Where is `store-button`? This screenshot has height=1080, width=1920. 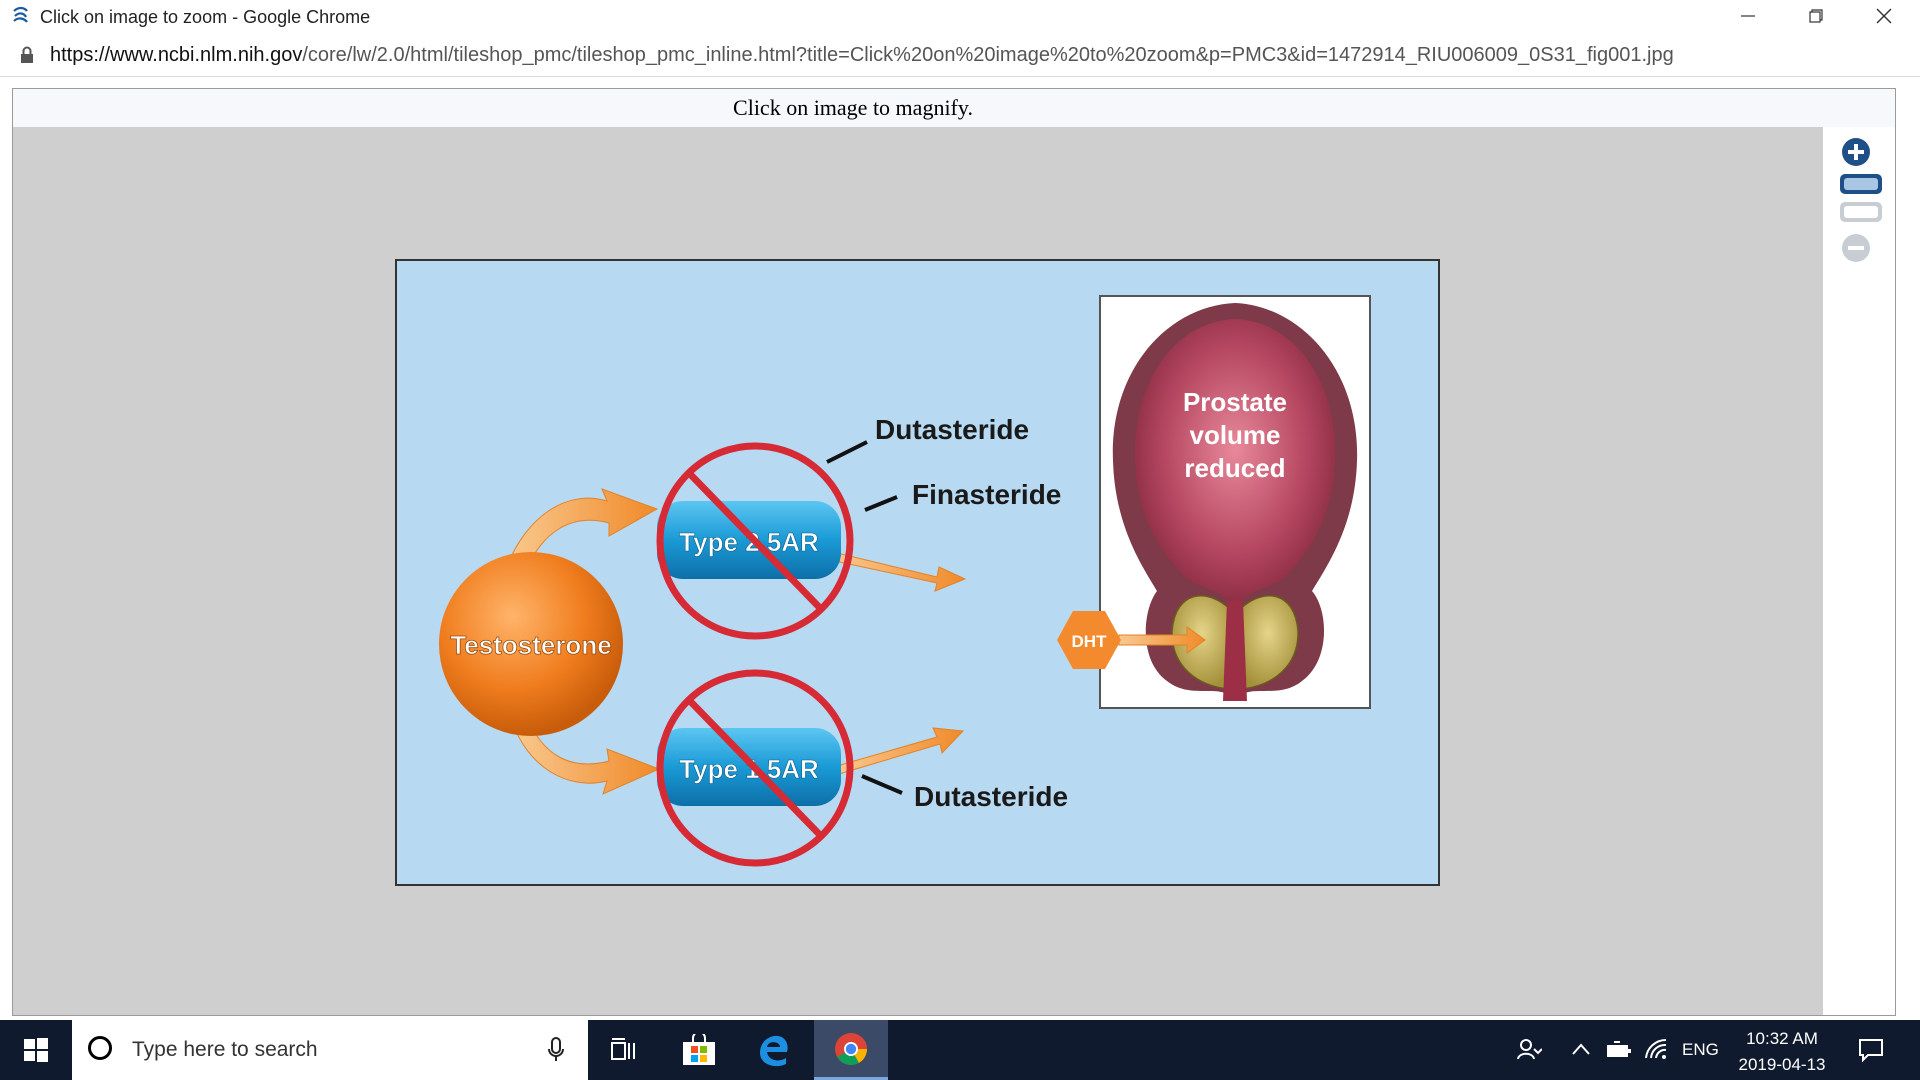 store-button is located at coordinates (699, 1050).